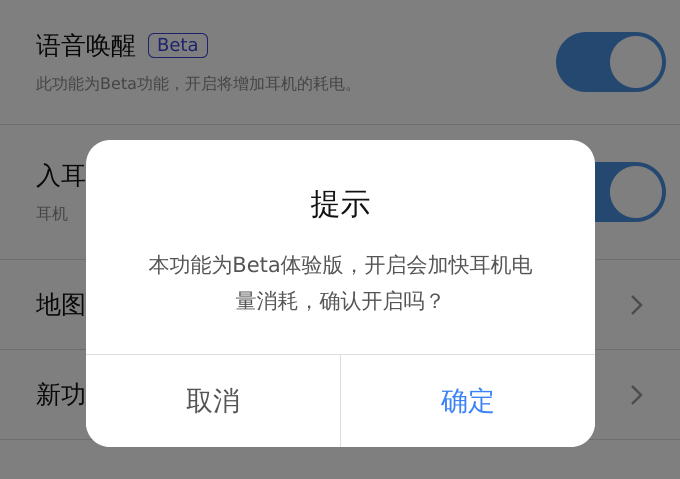  What do you see at coordinates (340, 205) in the screenshot?
I see `dialog-title: 提示` at bounding box center [340, 205].